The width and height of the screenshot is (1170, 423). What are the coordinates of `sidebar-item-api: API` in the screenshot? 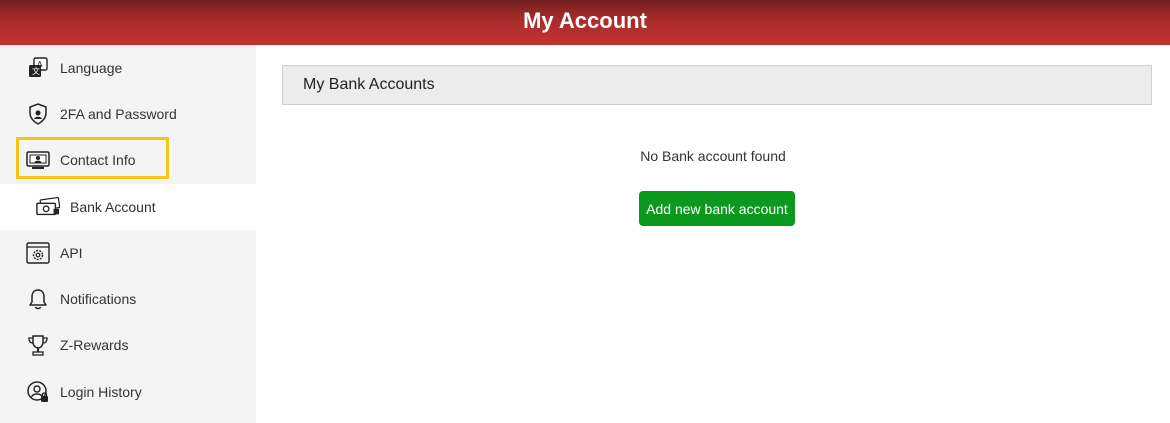 It's located at (128, 253).